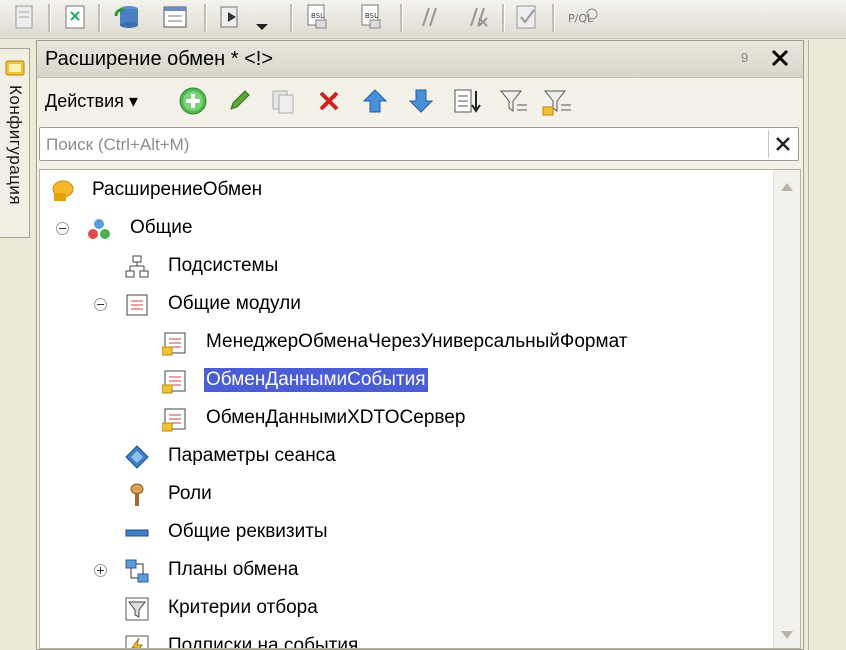 Image resolution: width=846 pixels, height=650 pixels. What do you see at coordinates (137, 609) in the screenshot?
I see `filter-criteria-icon` at bounding box center [137, 609].